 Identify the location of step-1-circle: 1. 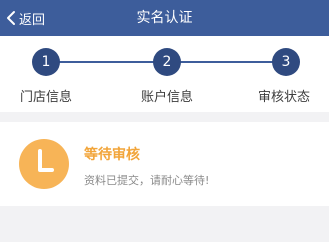
(46, 62).